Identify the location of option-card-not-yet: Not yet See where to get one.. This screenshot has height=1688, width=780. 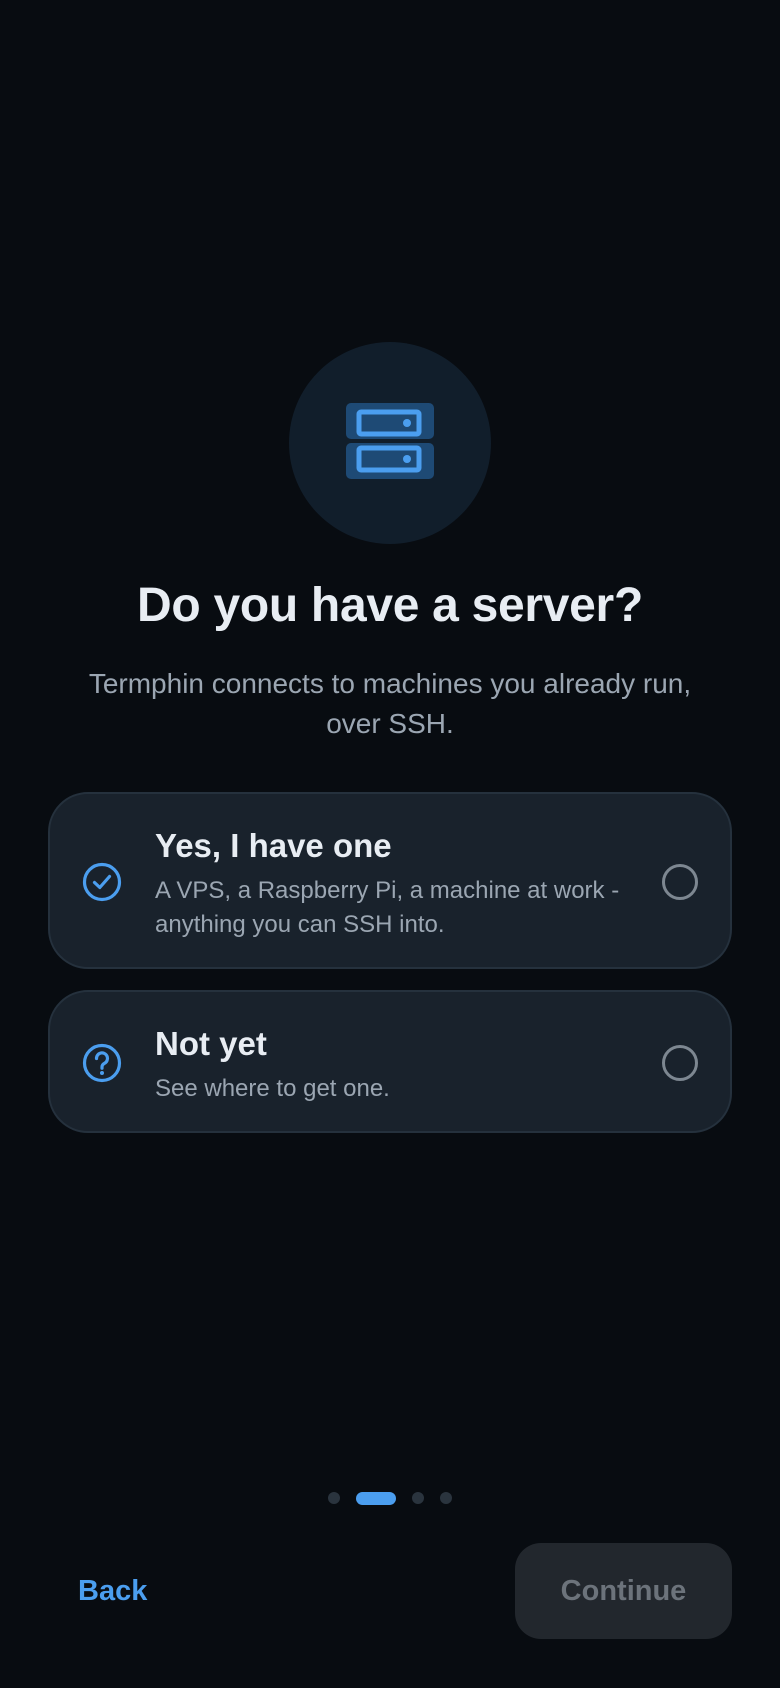
(390, 1061).